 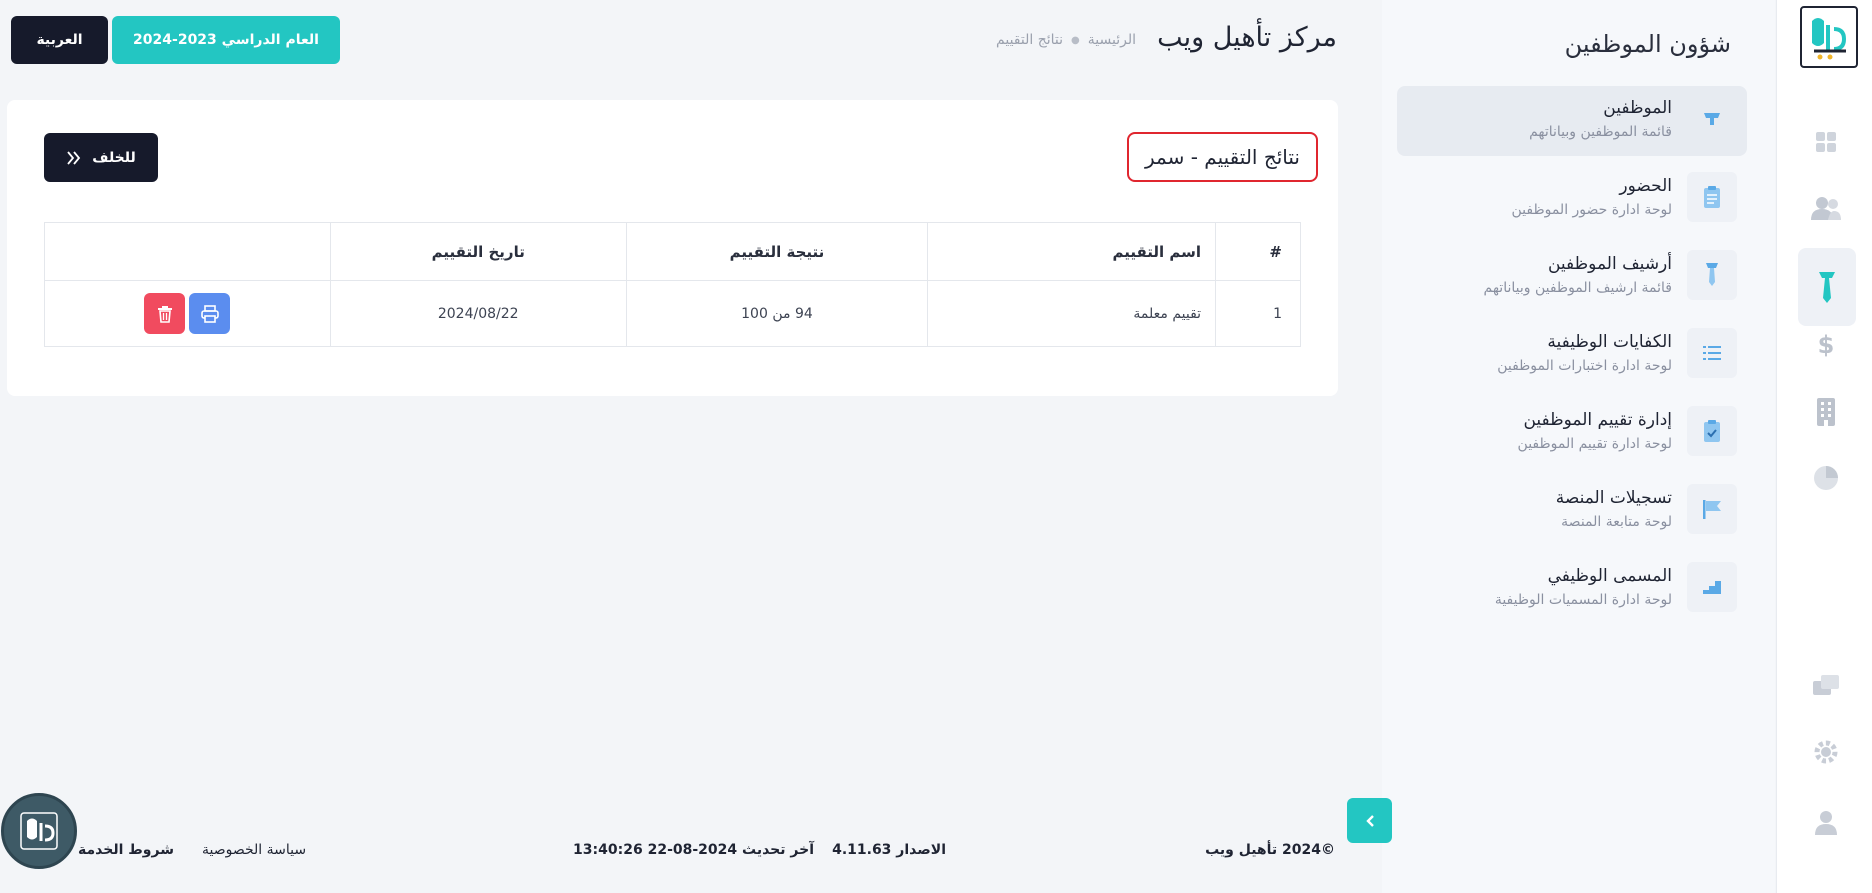 I want to click on cell-actions, so click(x=187, y=313).